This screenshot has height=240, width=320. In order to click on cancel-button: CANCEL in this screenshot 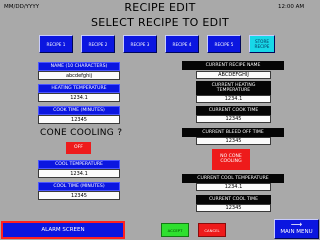, I will do `click(212, 230)`.